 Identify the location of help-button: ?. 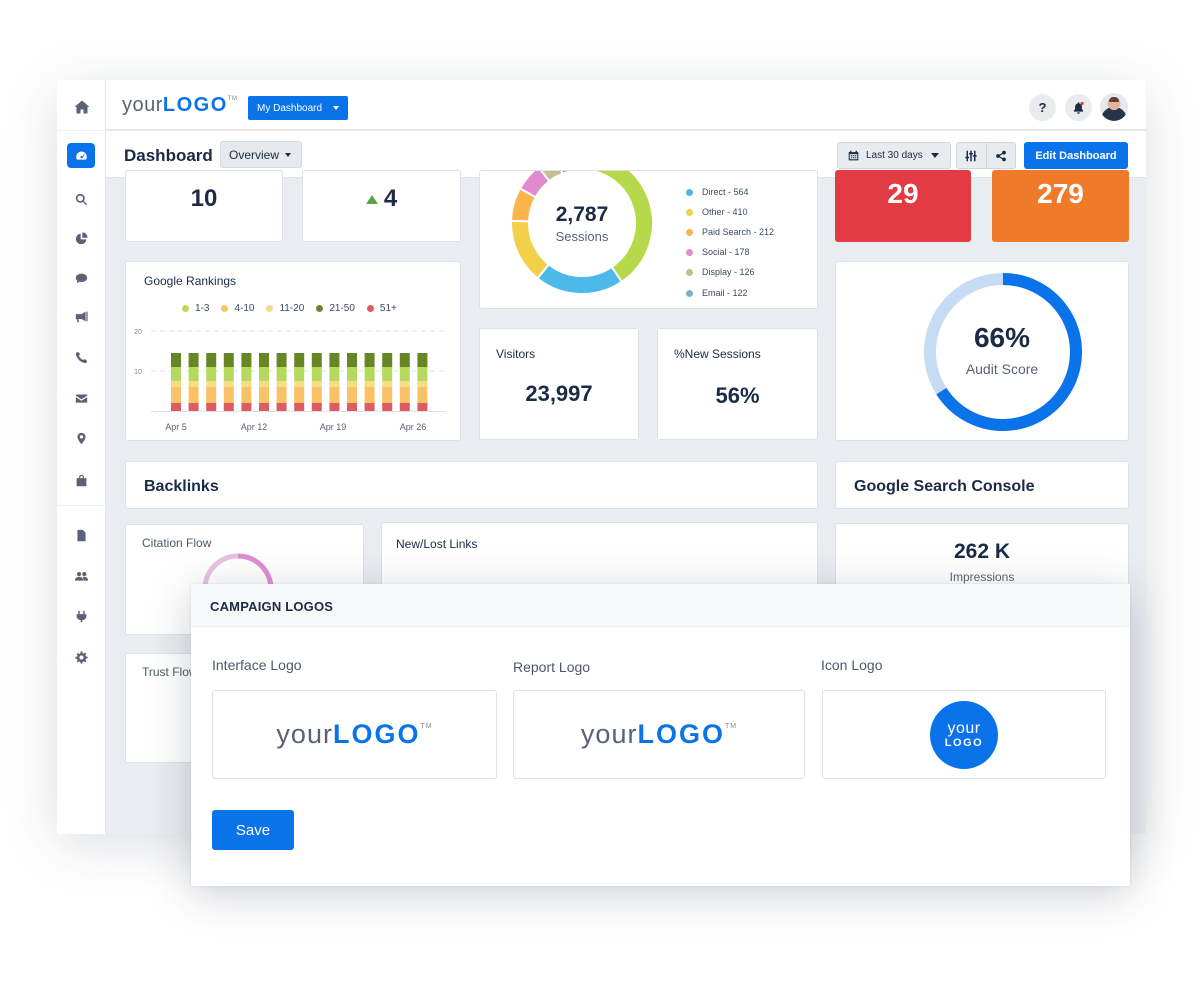
(1042, 107).